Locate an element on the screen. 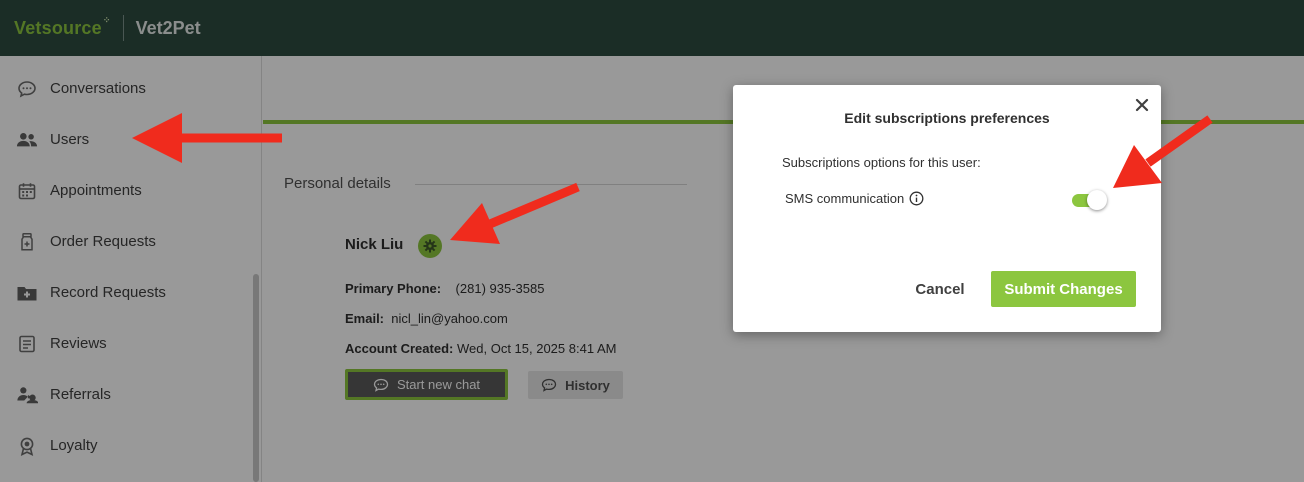 The width and height of the screenshot is (1304, 482). close-icon is located at coordinates (1142, 105).